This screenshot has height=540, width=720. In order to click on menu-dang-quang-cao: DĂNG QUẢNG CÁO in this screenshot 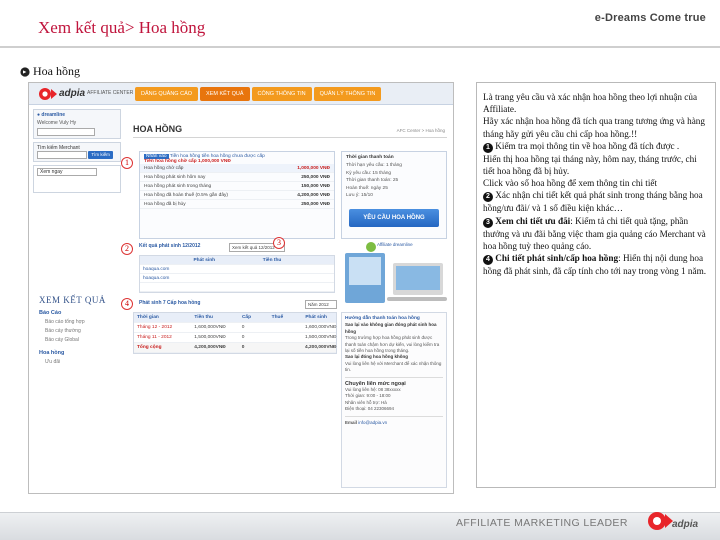, I will do `click(167, 94)`.